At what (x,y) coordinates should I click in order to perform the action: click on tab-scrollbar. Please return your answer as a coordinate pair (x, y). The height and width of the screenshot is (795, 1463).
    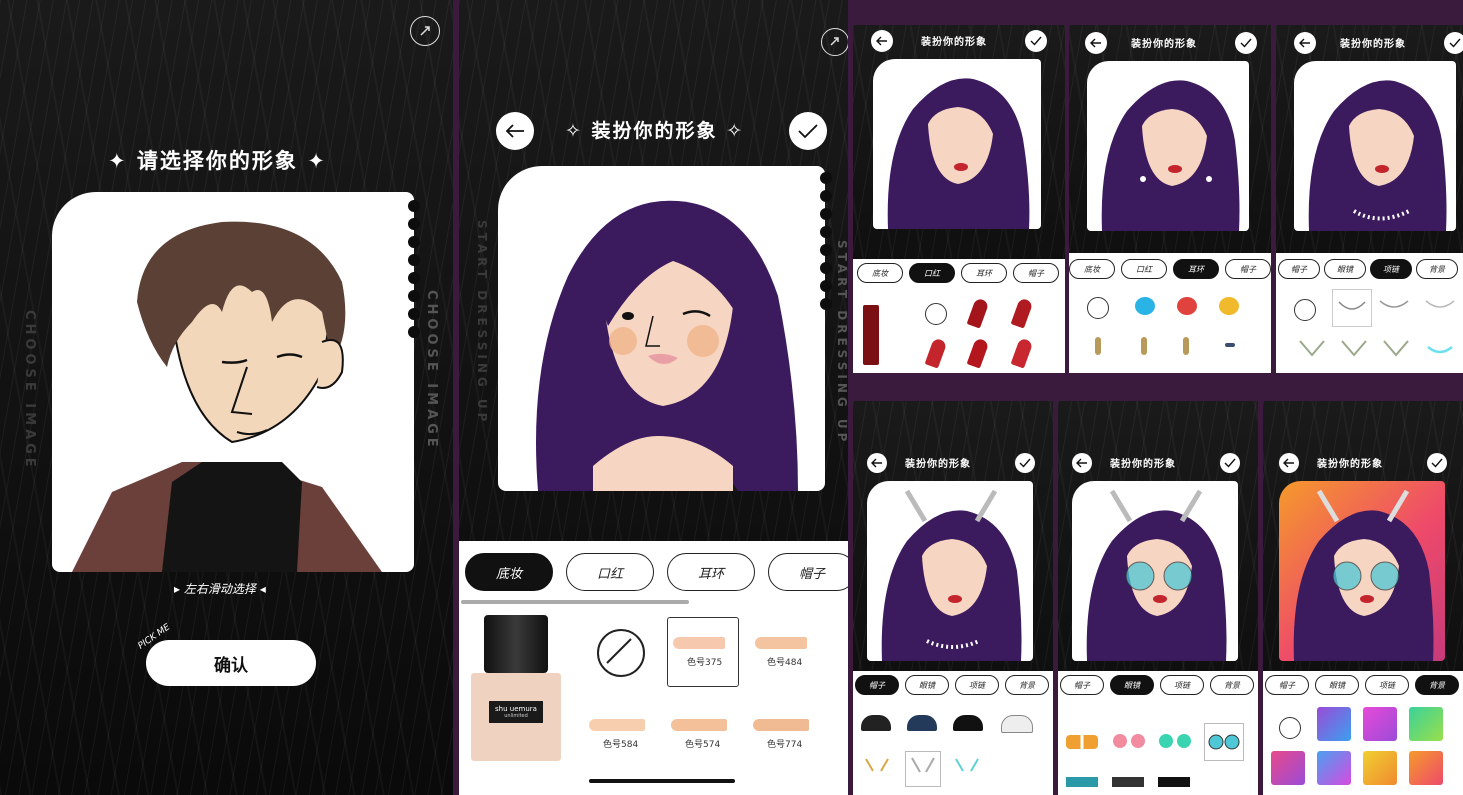
    Looking at the image, I should click on (575, 602).